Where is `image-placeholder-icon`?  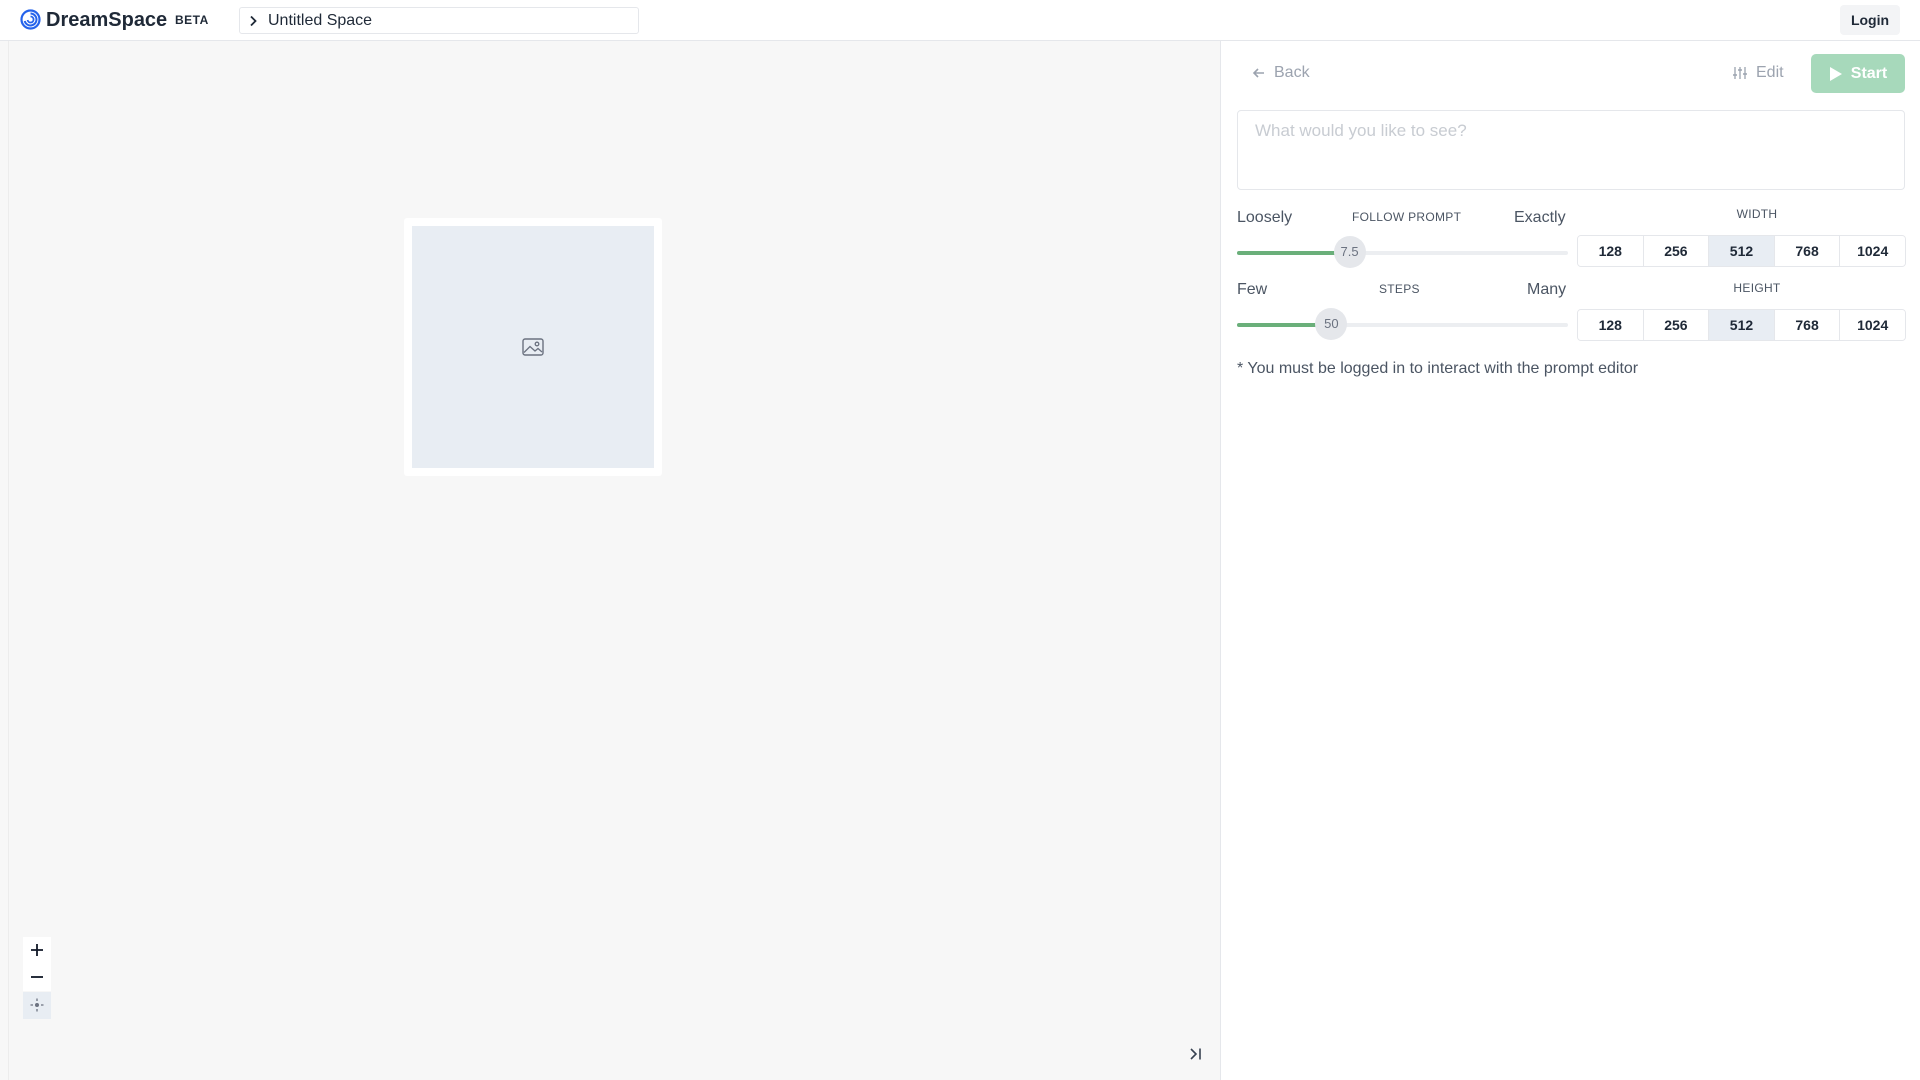
image-placeholder-icon is located at coordinates (533, 347).